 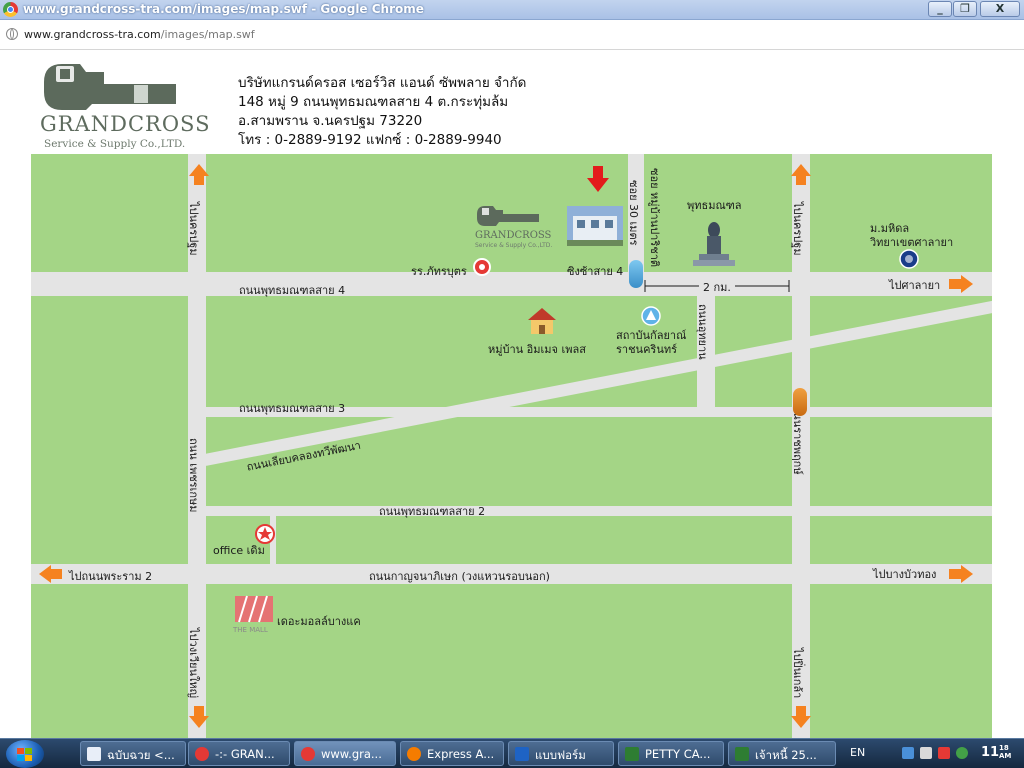 What do you see at coordinates (636, 274) in the screenshot?
I see `blue-car-icon` at bounding box center [636, 274].